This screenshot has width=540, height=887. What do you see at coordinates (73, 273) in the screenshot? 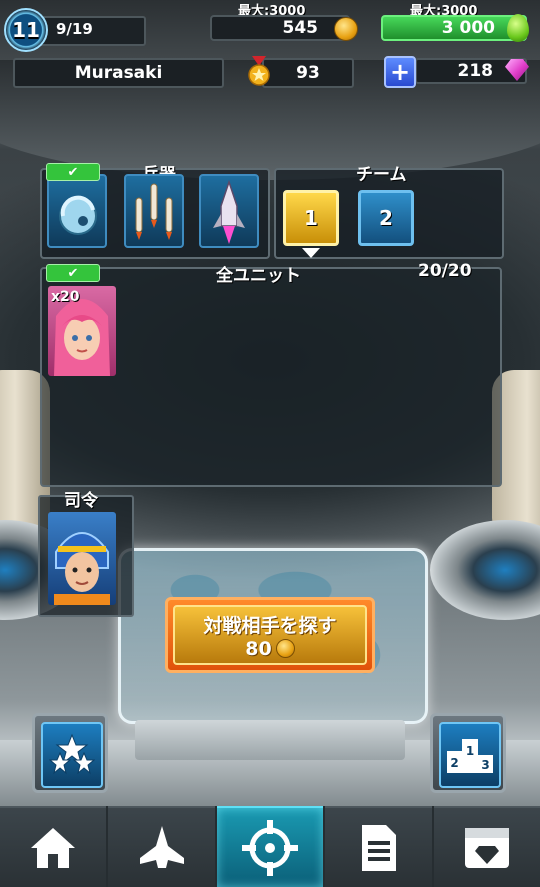
I see `unit-check-icon: ✔` at bounding box center [73, 273].